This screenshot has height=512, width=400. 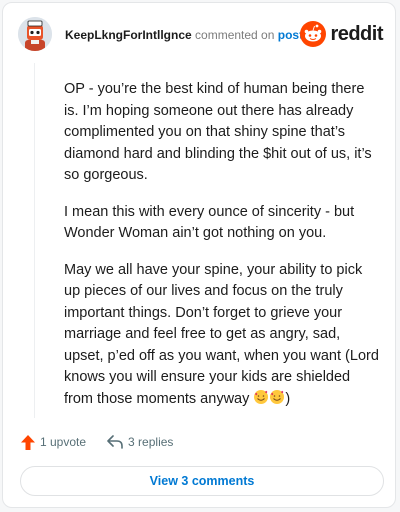 I want to click on reddit-wordmark: reddit, so click(x=356, y=33).